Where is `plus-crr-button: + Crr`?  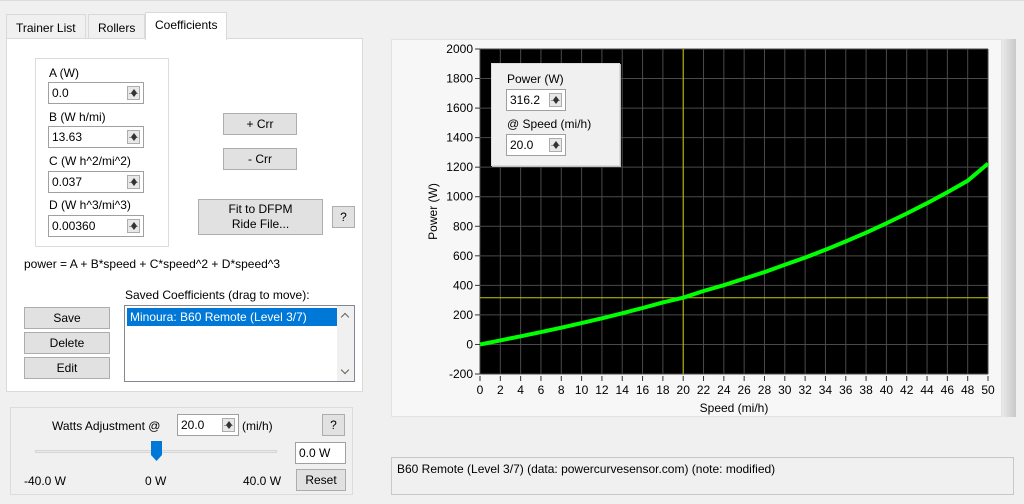 plus-crr-button: + Crr is located at coordinates (260, 124).